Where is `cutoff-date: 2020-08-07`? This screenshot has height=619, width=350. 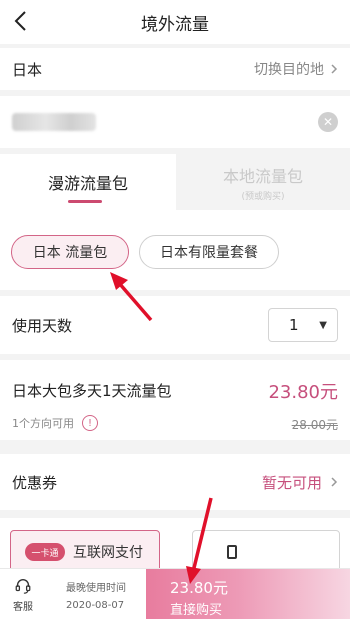 cutoff-date: 2020-08-07 is located at coordinates (95, 605).